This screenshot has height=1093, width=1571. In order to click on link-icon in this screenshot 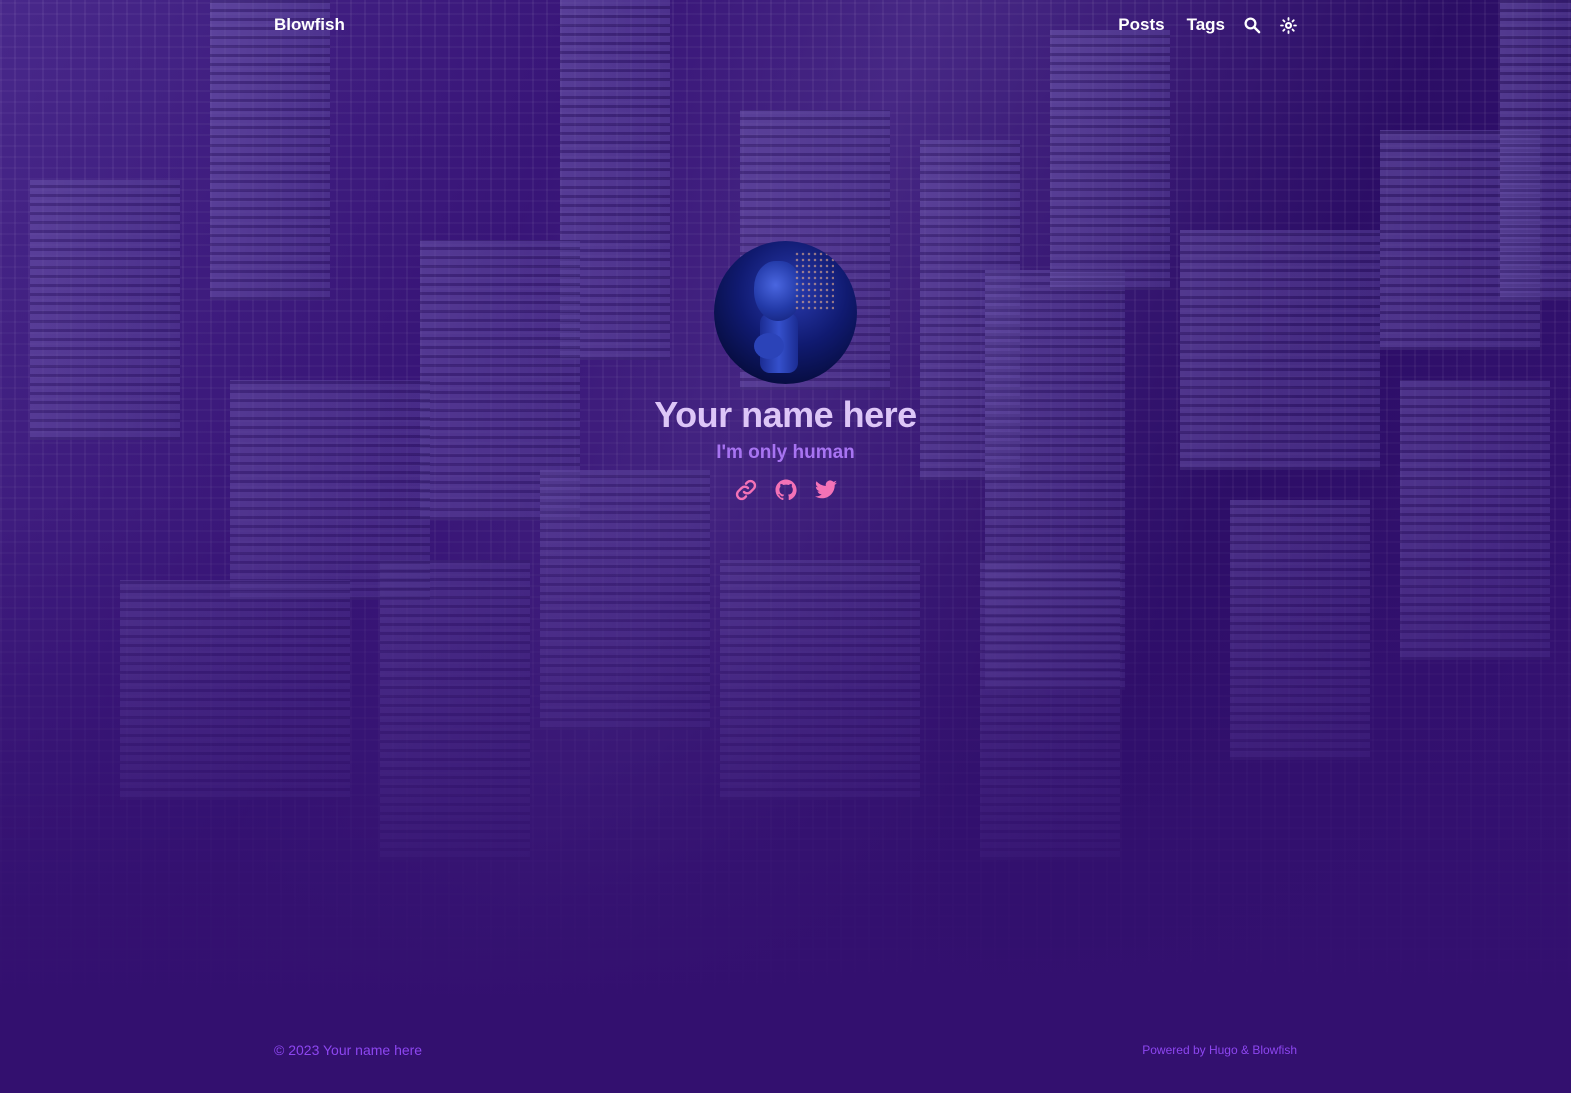, I will do `click(746, 490)`.